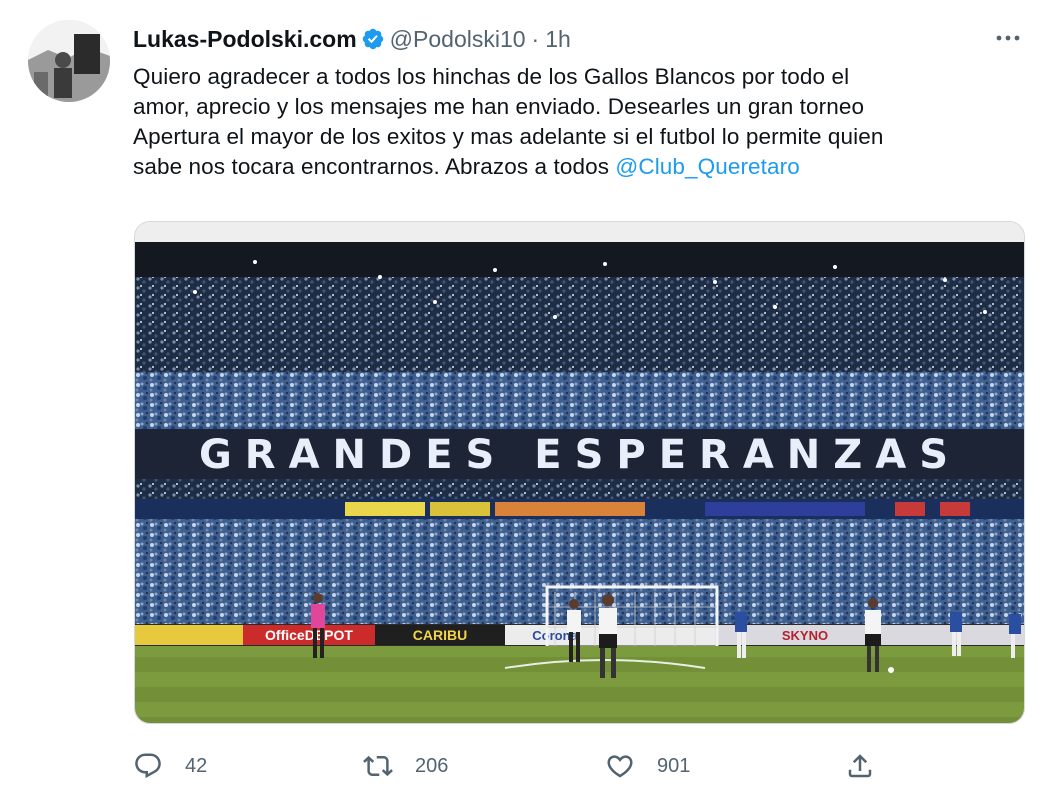 The height and width of the screenshot is (800, 1045). What do you see at coordinates (170, 766) in the screenshot?
I see `reply-button: 42` at bounding box center [170, 766].